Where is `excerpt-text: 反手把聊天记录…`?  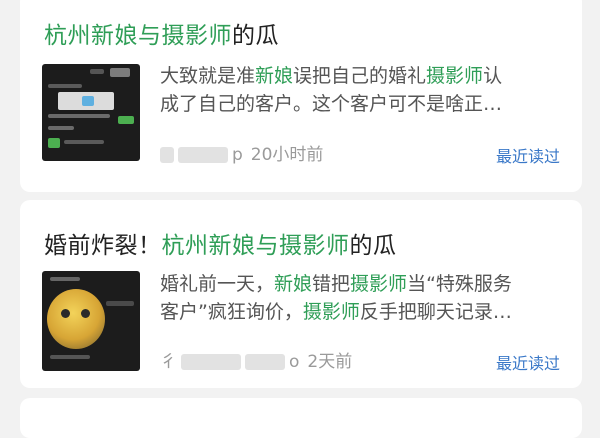
excerpt-text: 反手把聊天记录… is located at coordinates (435, 312).